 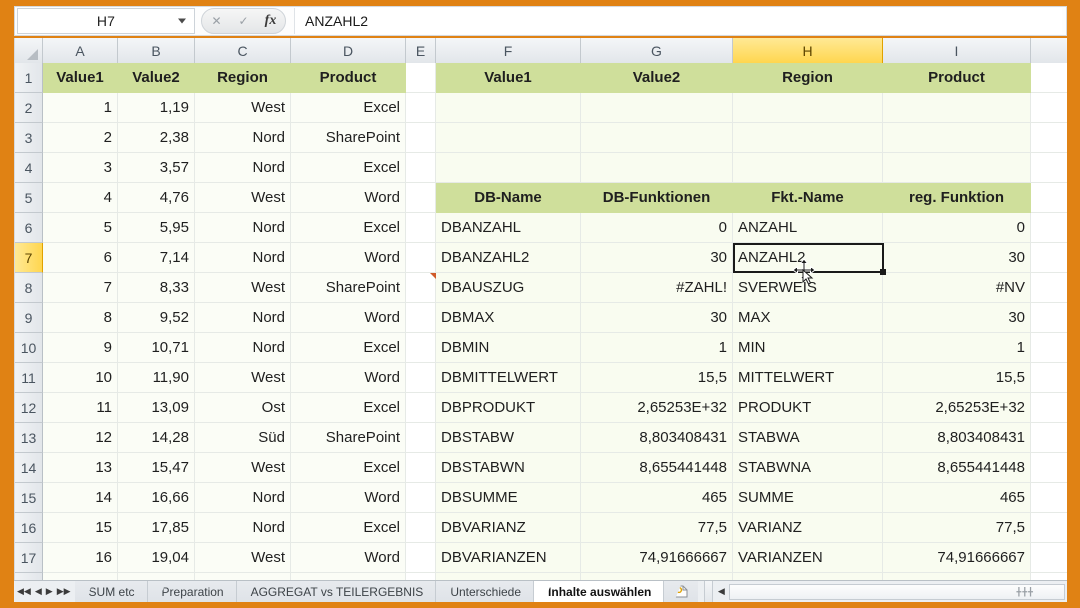 What do you see at coordinates (421, 50) in the screenshot?
I see `column-header-e: E` at bounding box center [421, 50].